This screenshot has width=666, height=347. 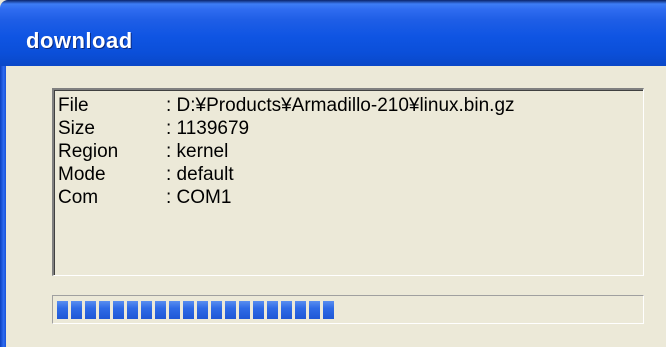 What do you see at coordinates (73, 105) in the screenshot?
I see `file-label: File` at bounding box center [73, 105].